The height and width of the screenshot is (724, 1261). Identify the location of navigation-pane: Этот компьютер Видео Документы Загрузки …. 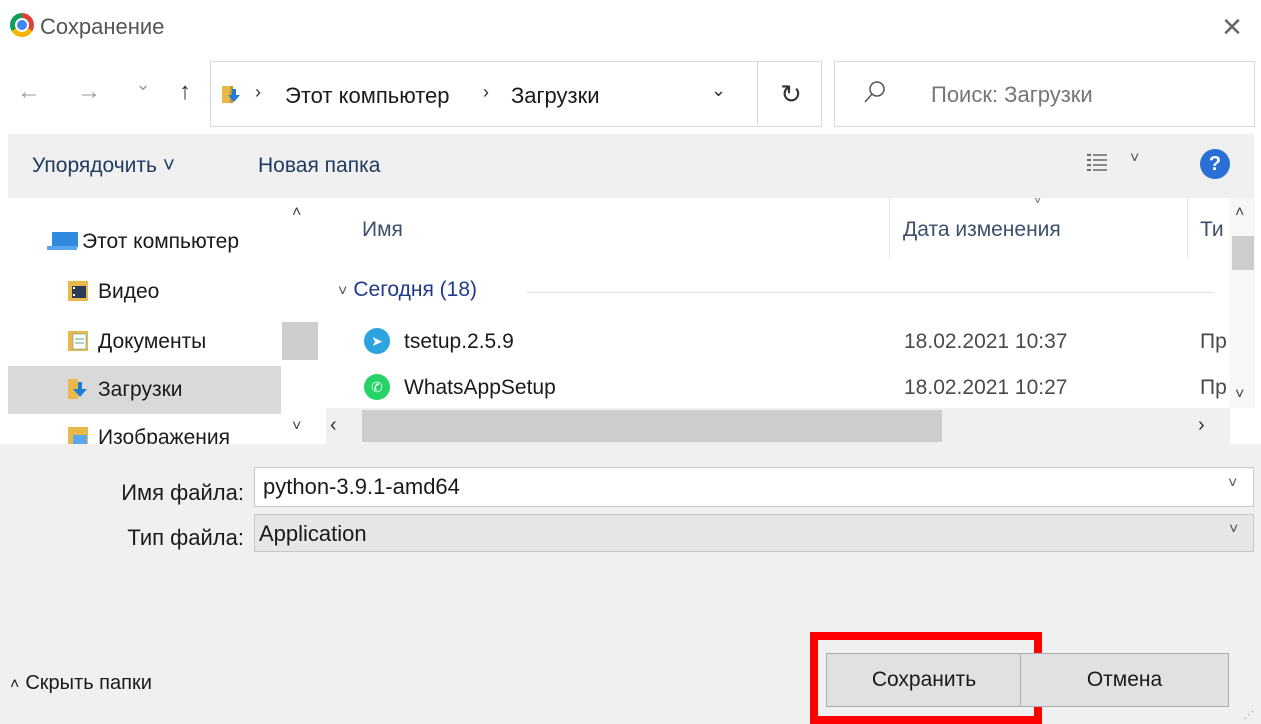
(163, 321).